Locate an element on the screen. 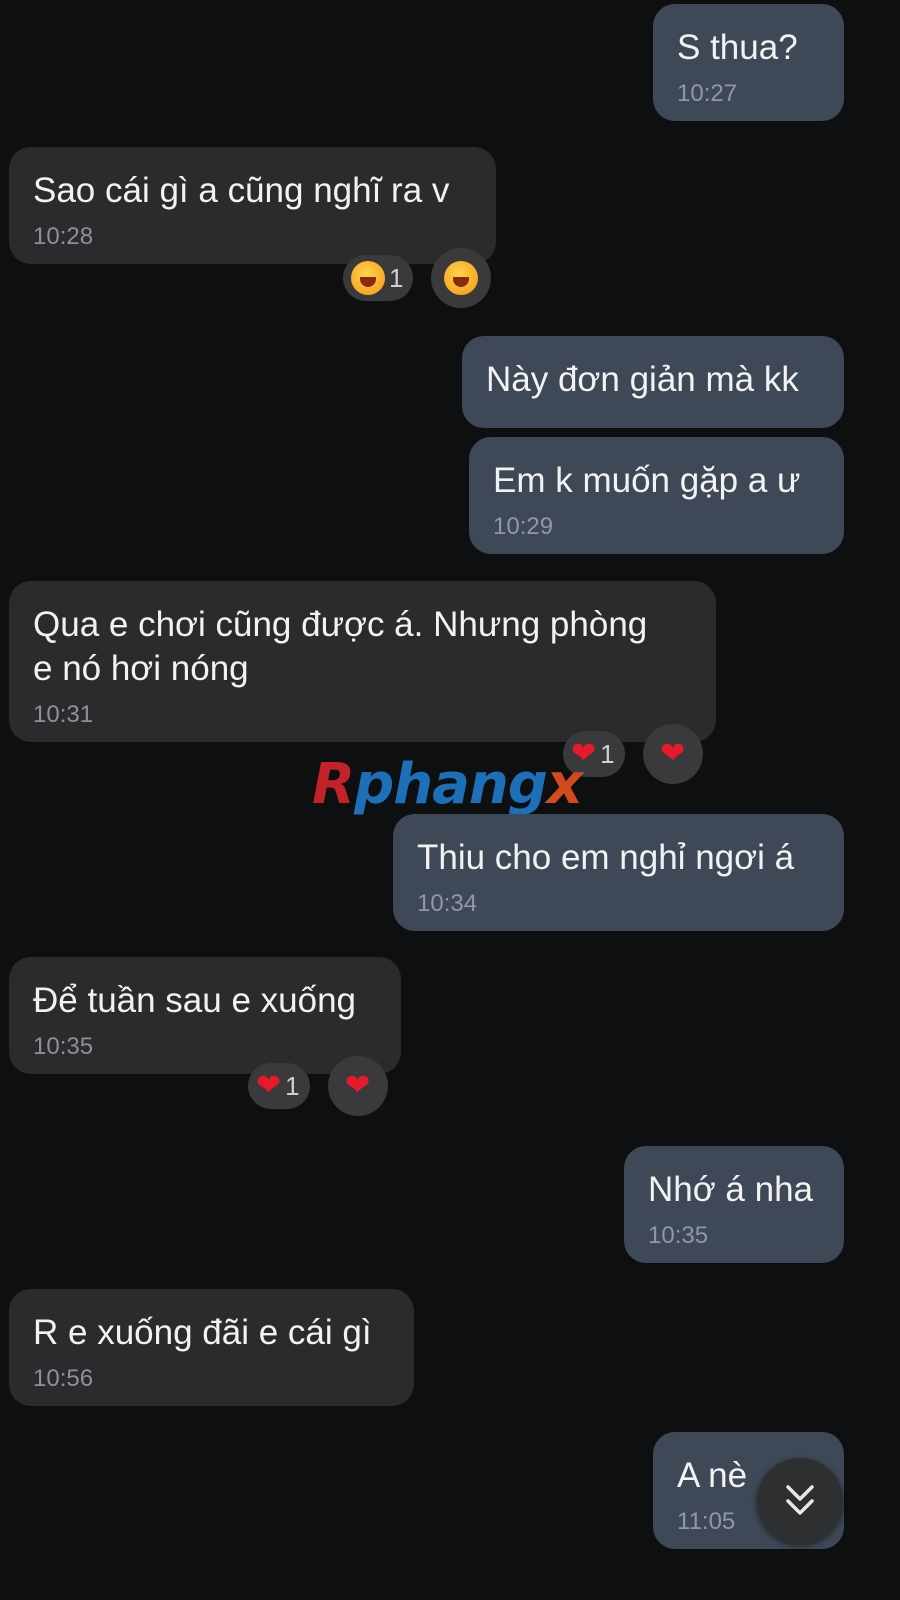 Image resolution: width=900 pixels, height=1600 pixels. reaction-pill: ❤ 1 is located at coordinates (279, 1086).